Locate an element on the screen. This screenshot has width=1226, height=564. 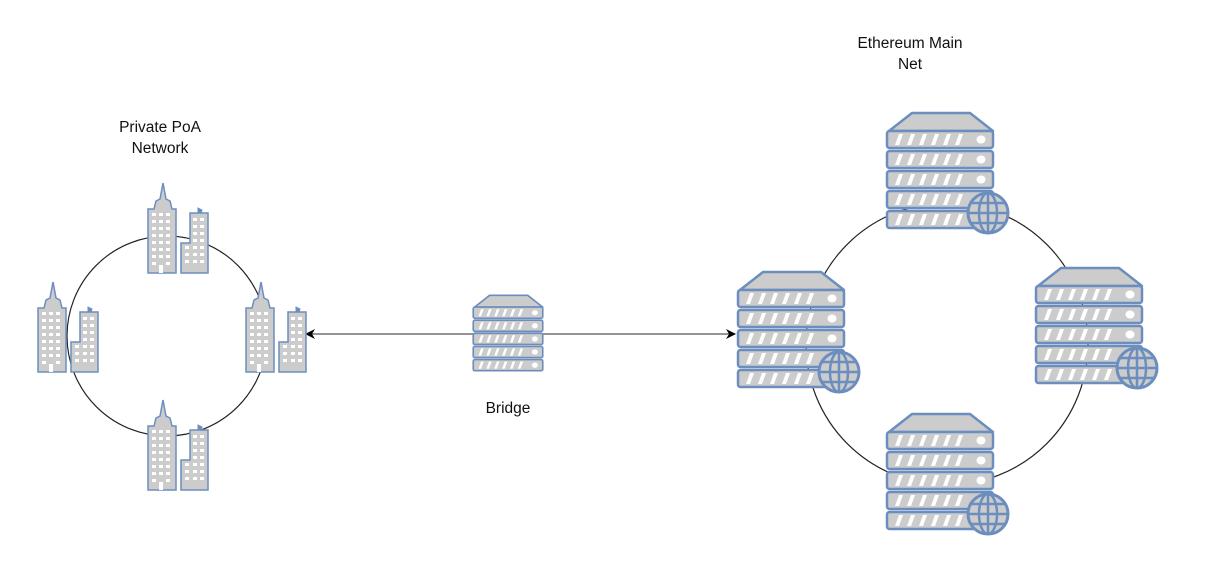
main-node-top is located at coordinates (947, 173).